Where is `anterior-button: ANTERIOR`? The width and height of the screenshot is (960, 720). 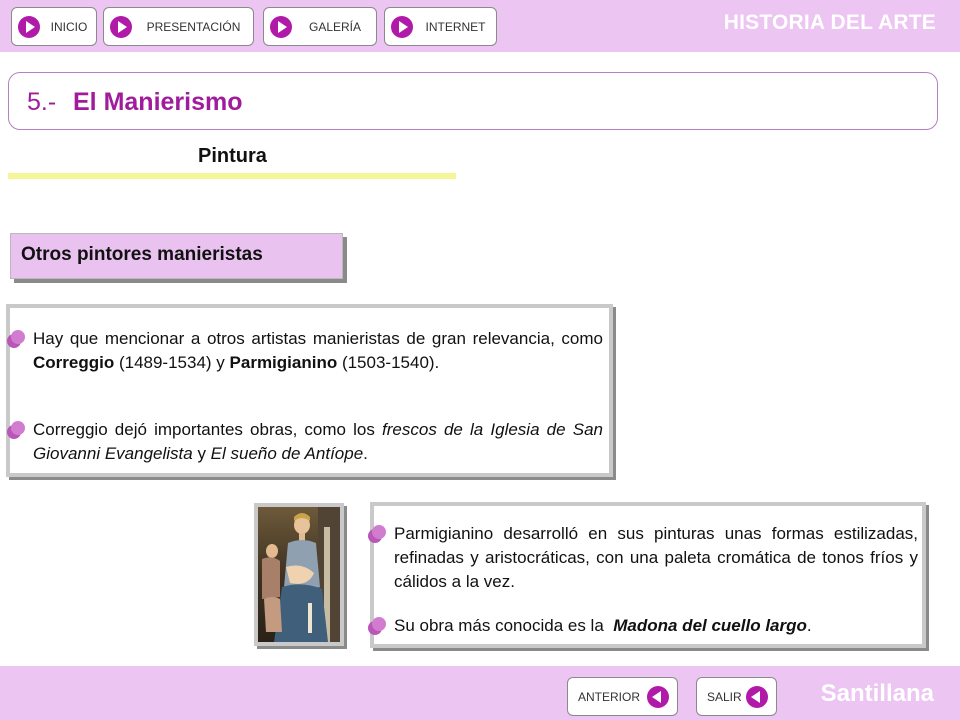
anterior-button: ANTERIOR is located at coordinates (622, 696).